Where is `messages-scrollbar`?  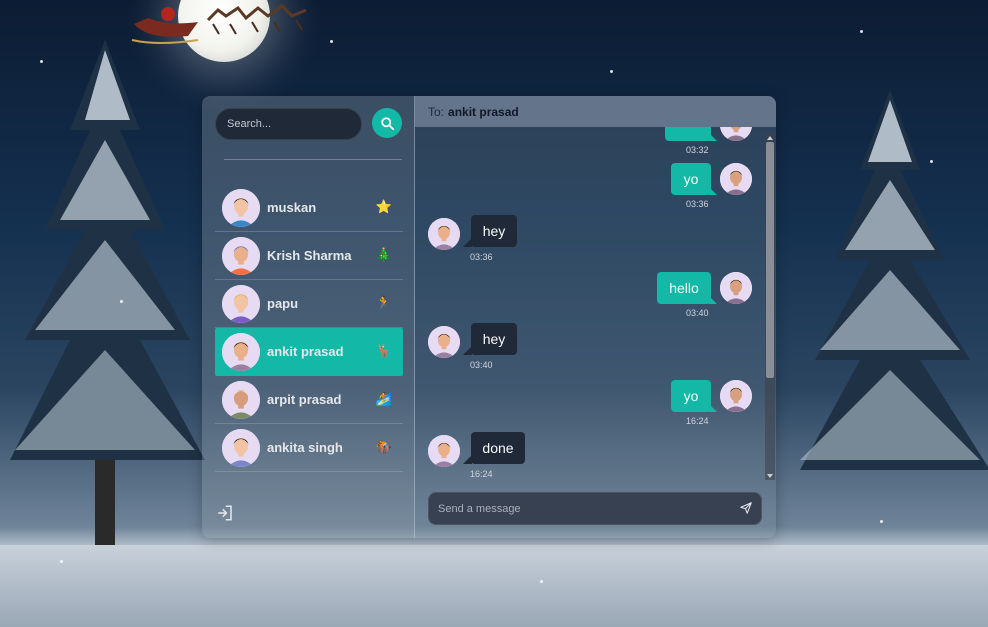
messages-scrollbar is located at coordinates (770, 307).